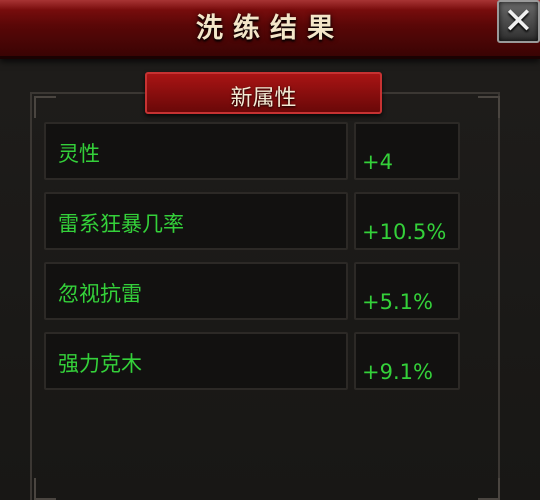 This screenshot has height=500, width=540. Describe the element at coordinates (263, 98) in the screenshot. I see `section-header-label: 新属性` at that location.